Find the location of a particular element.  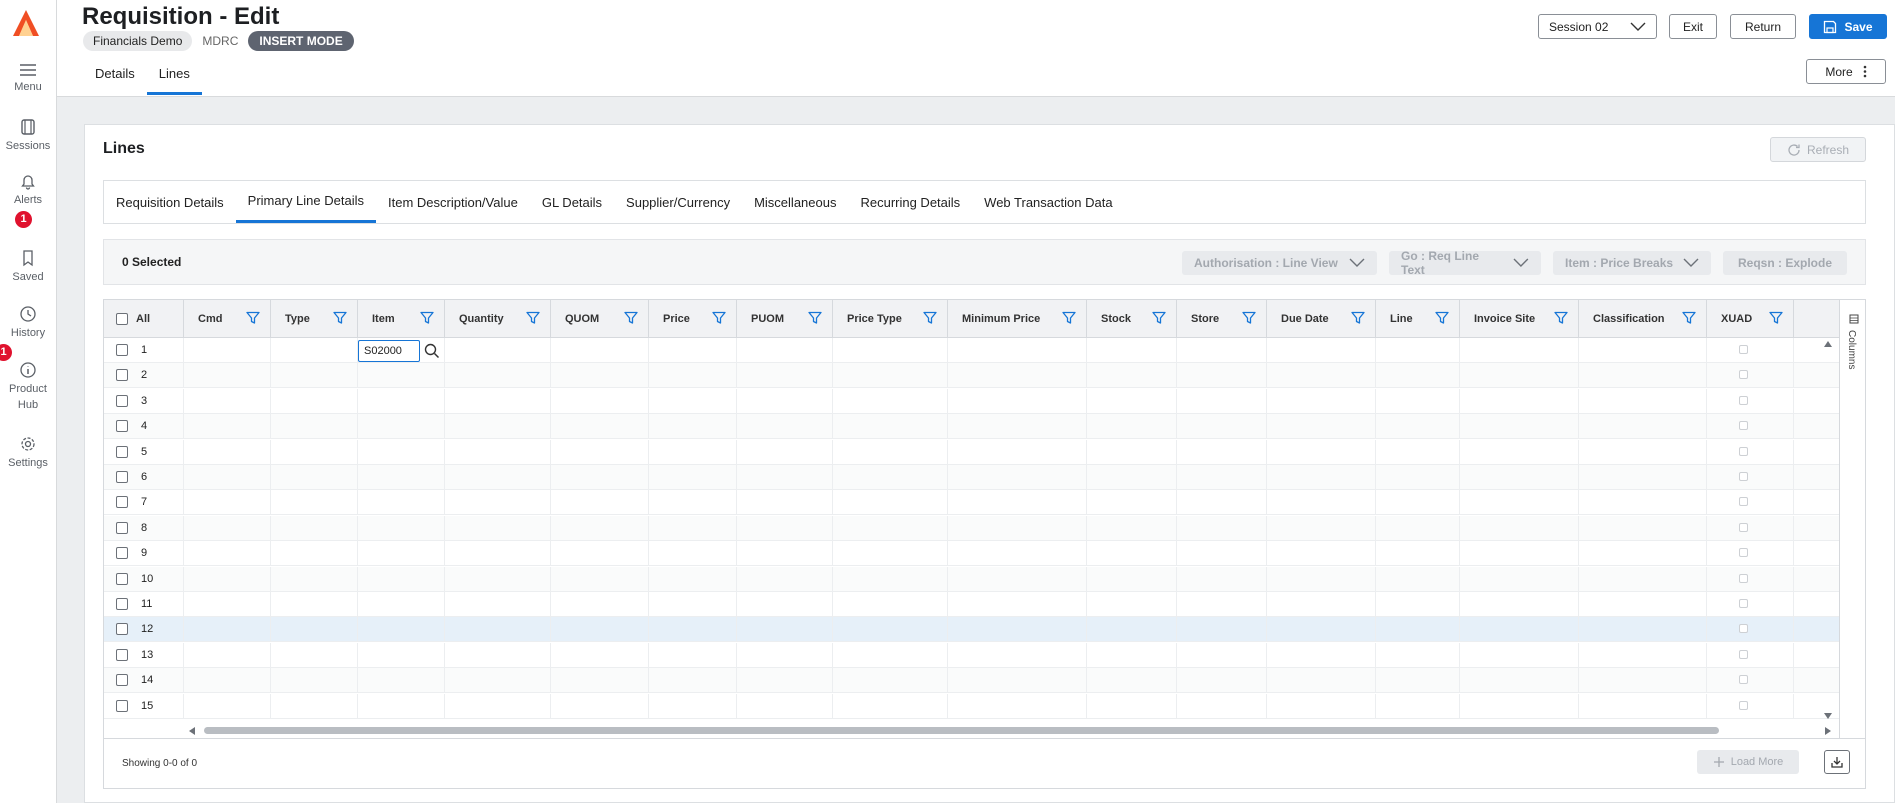

column-header-price-type: Price Type is located at coordinates (890, 319).